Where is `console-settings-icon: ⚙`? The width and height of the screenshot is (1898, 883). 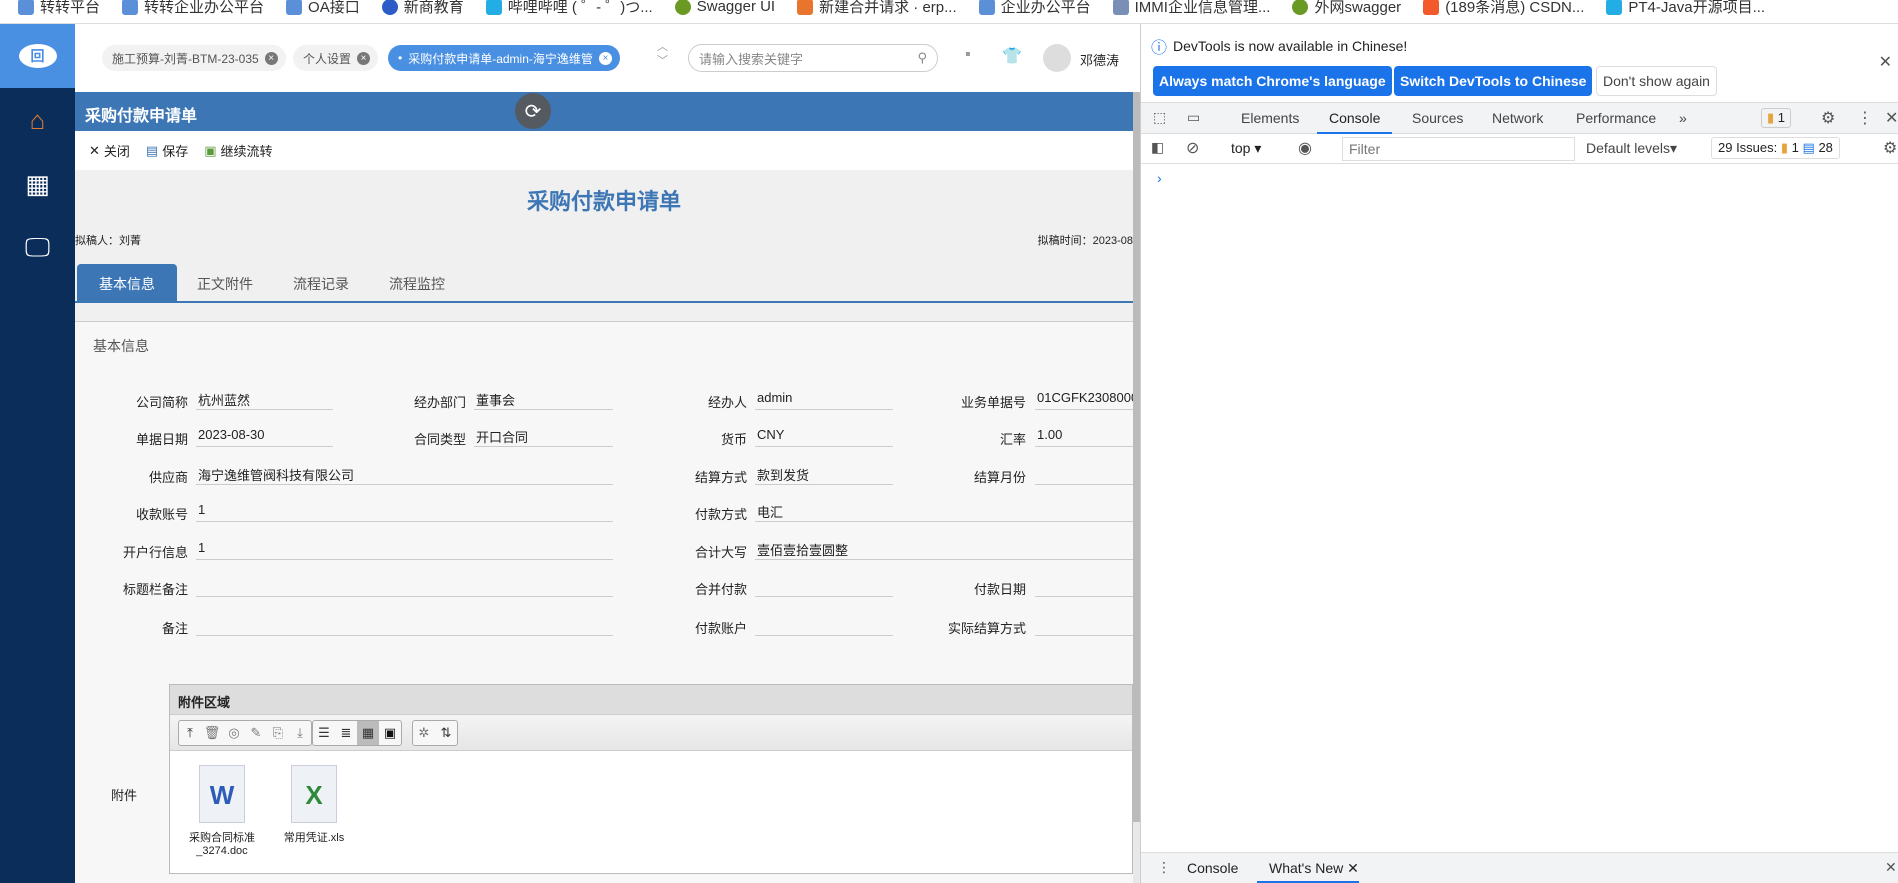
console-settings-icon: ⚙ is located at coordinates (1890, 148).